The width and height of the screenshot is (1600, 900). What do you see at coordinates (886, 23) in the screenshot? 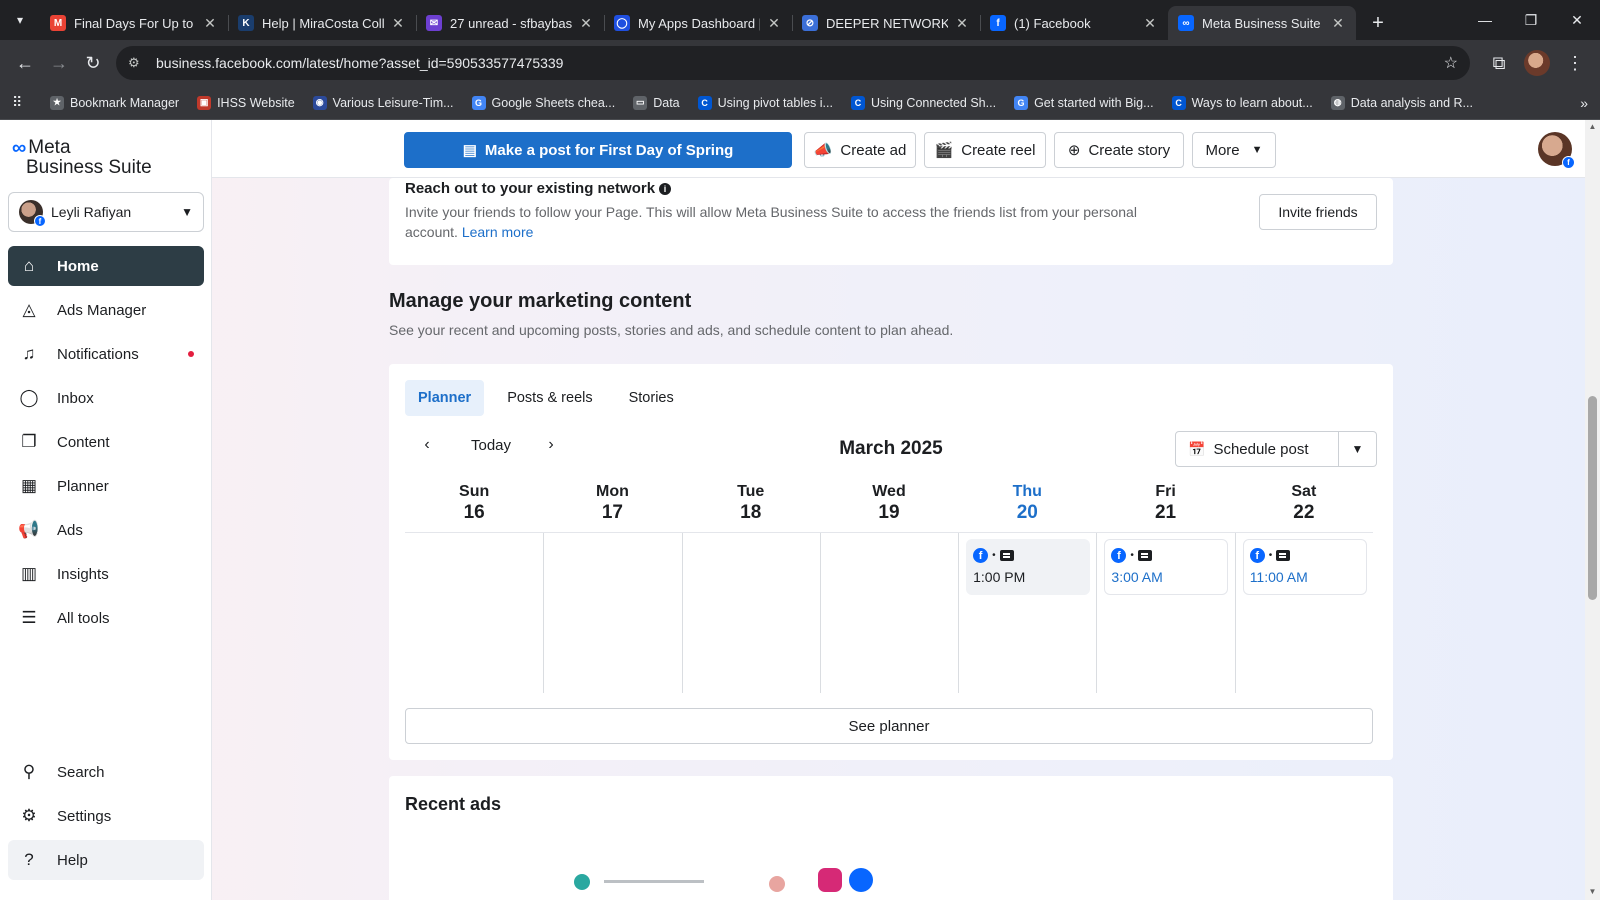
I see `browser-tab: ⊘ DEEPER NETWORK ✕` at bounding box center [886, 23].